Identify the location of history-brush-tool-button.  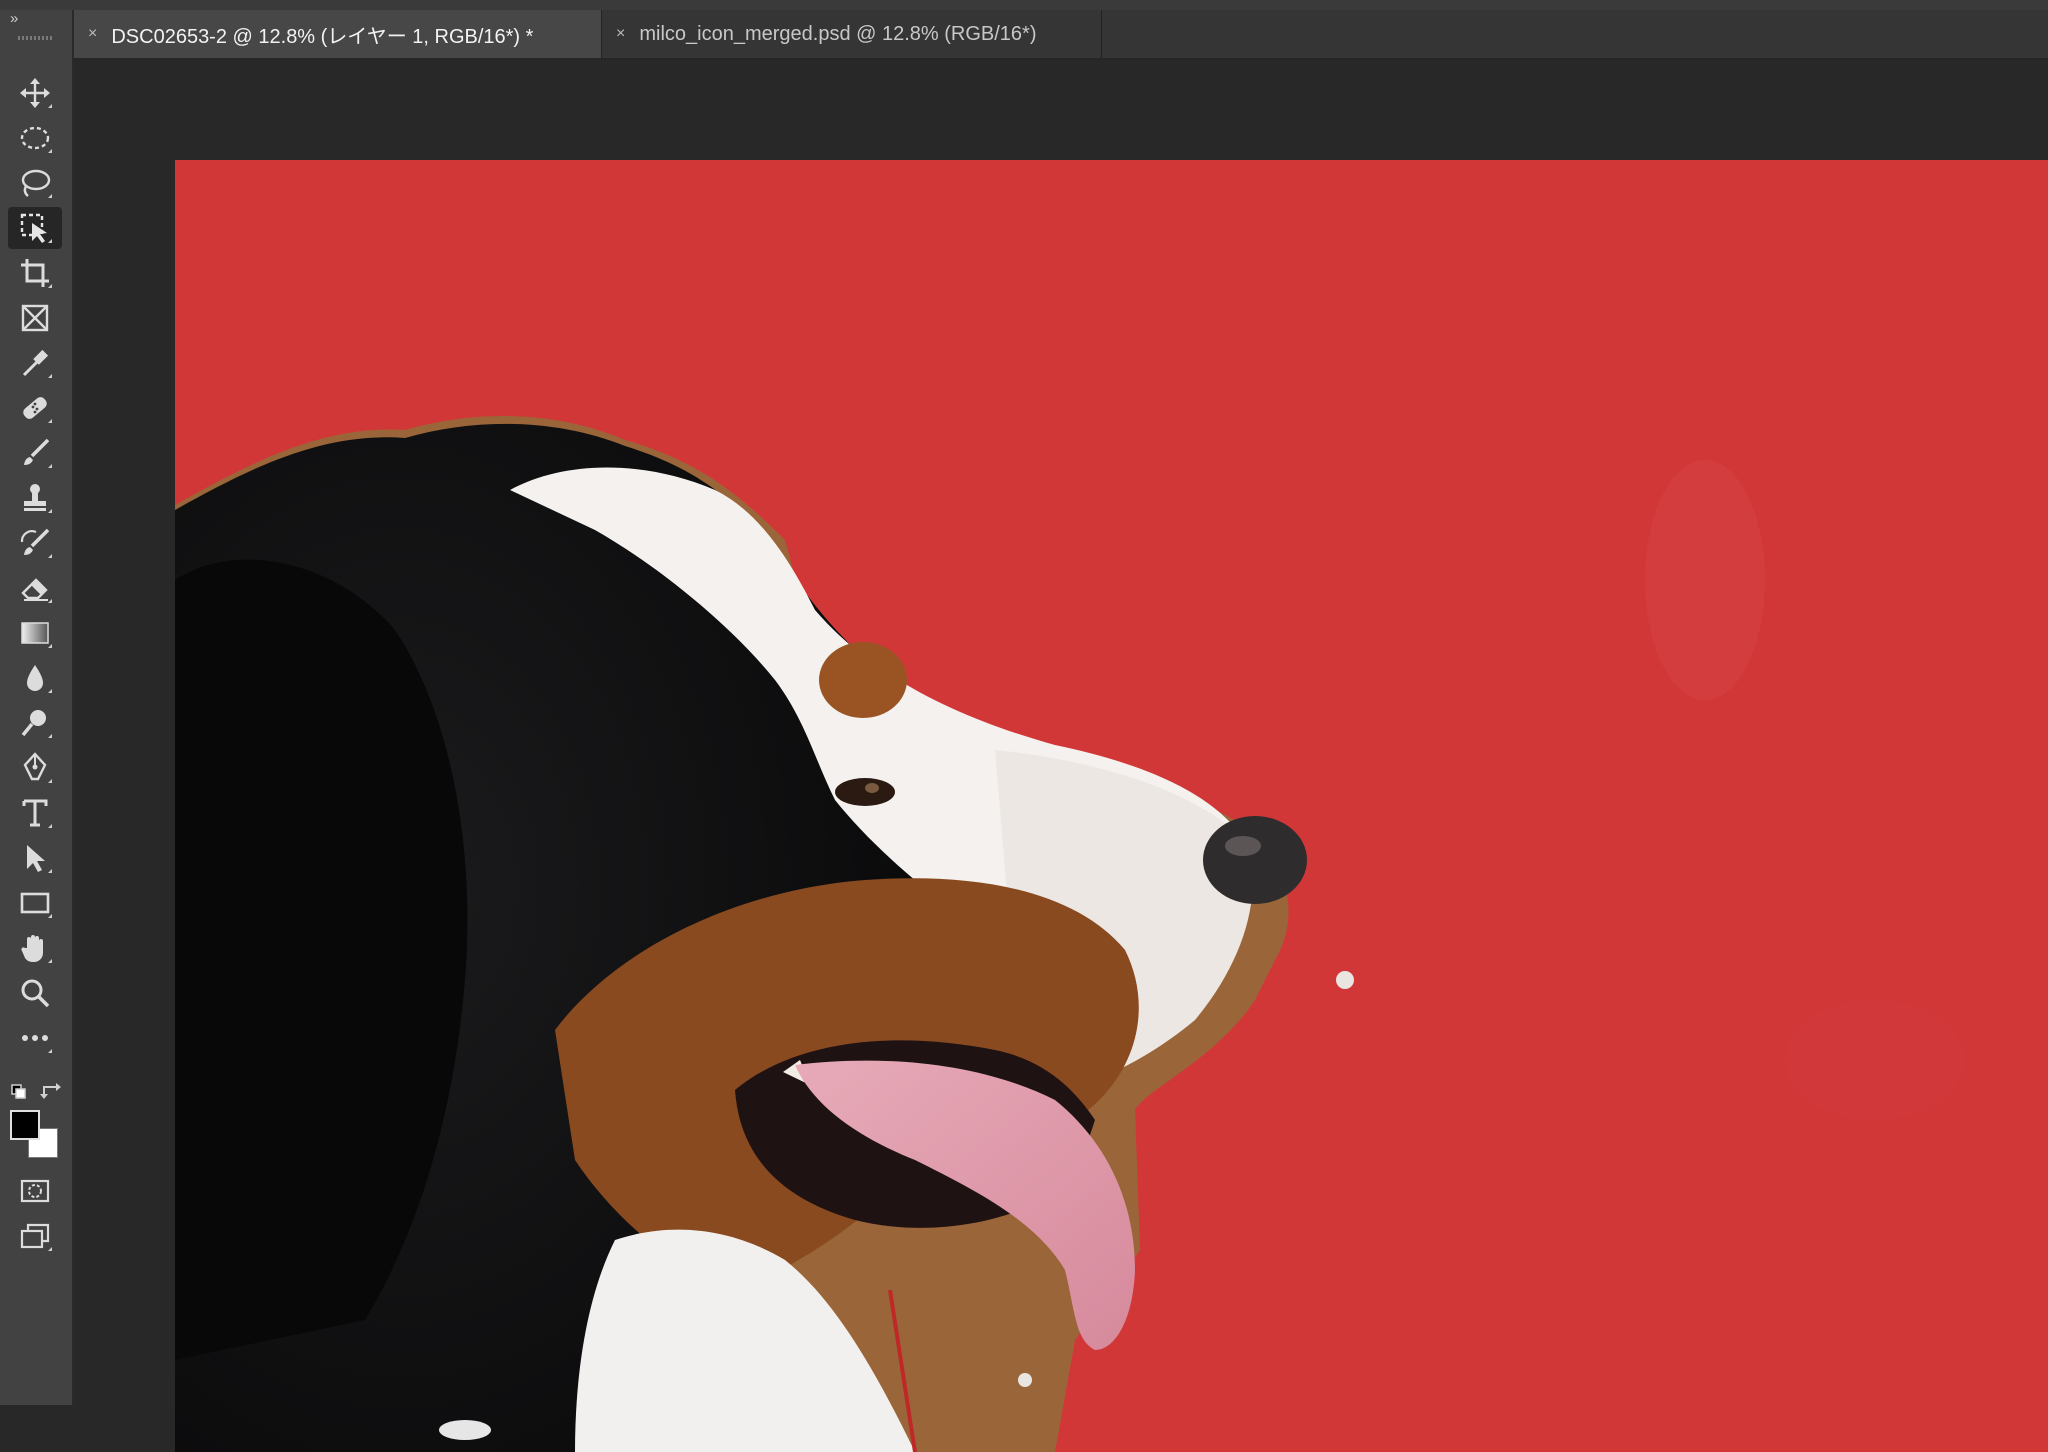
(35, 543).